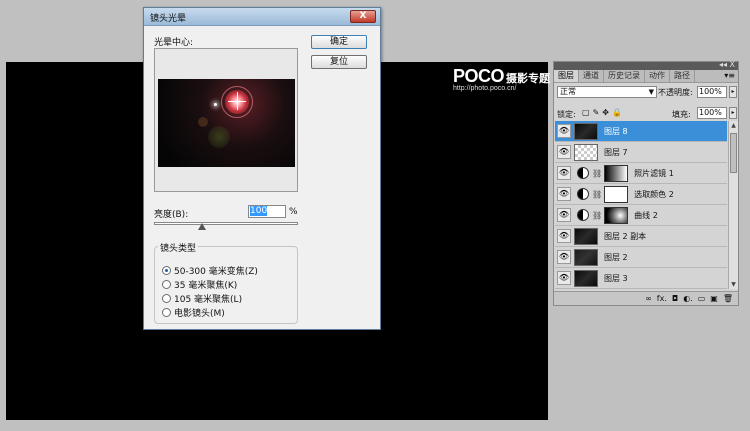  Describe the element at coordinates (215, 104) in the screenshot. I see `flare-star` at that location.